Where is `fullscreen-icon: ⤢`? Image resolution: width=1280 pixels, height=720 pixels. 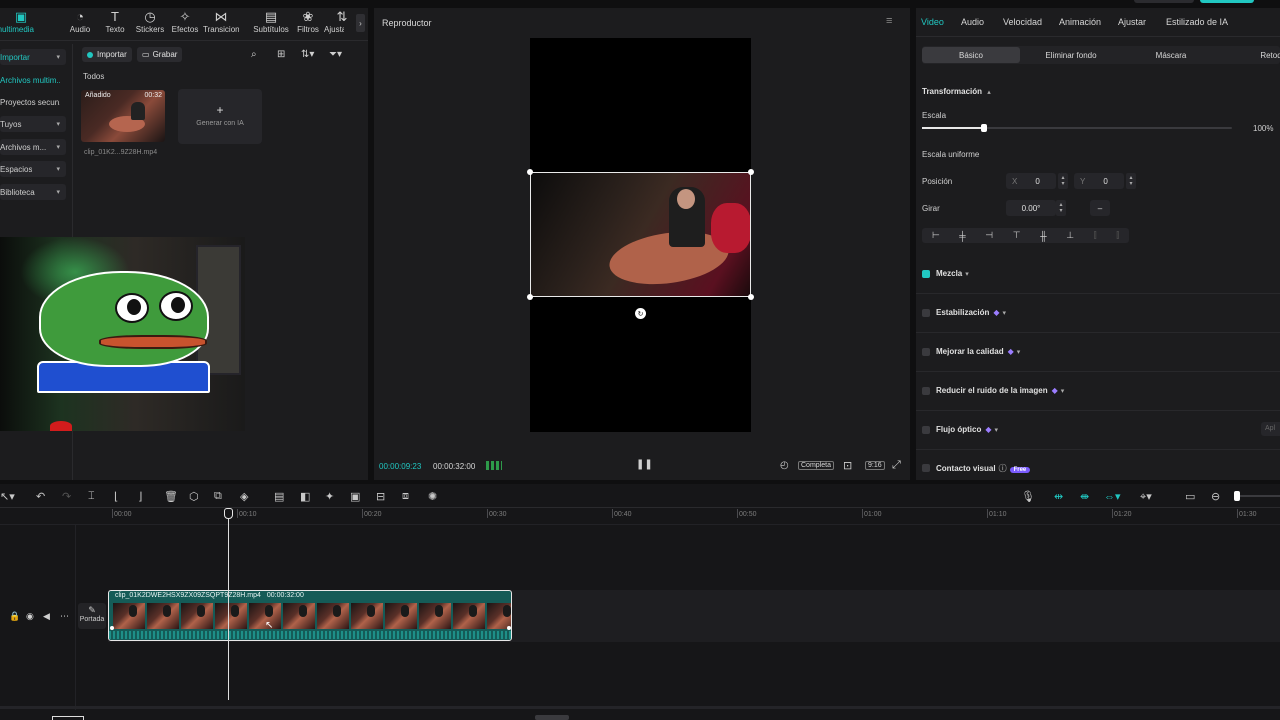
fullscreen-icon: ⤢ is located at coordinates (896, 465).